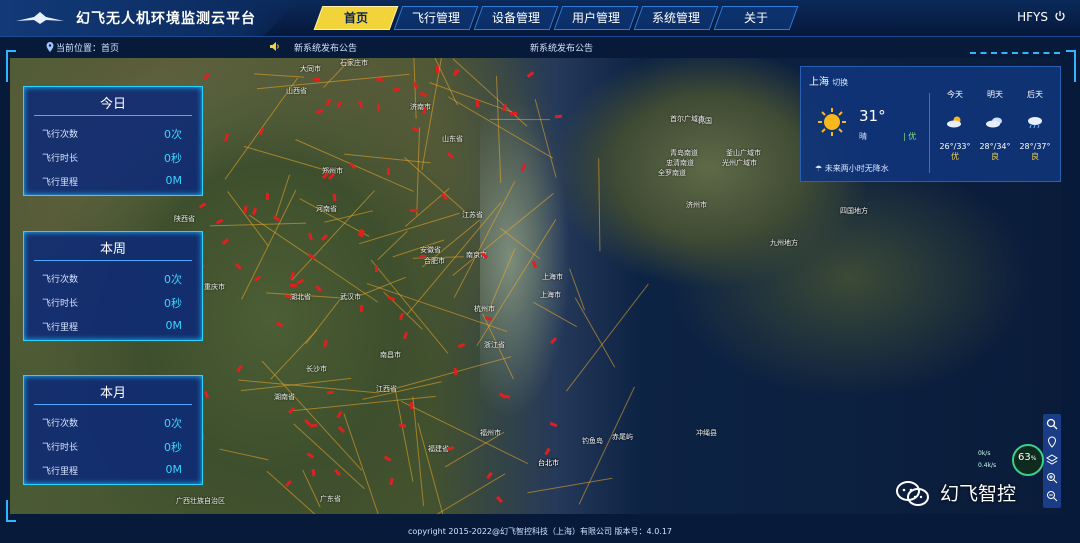  What do you see at coordinates (840, 82) in the screenshot?
I see `switch-city-link: 切换` at bounding box center [840, 82].